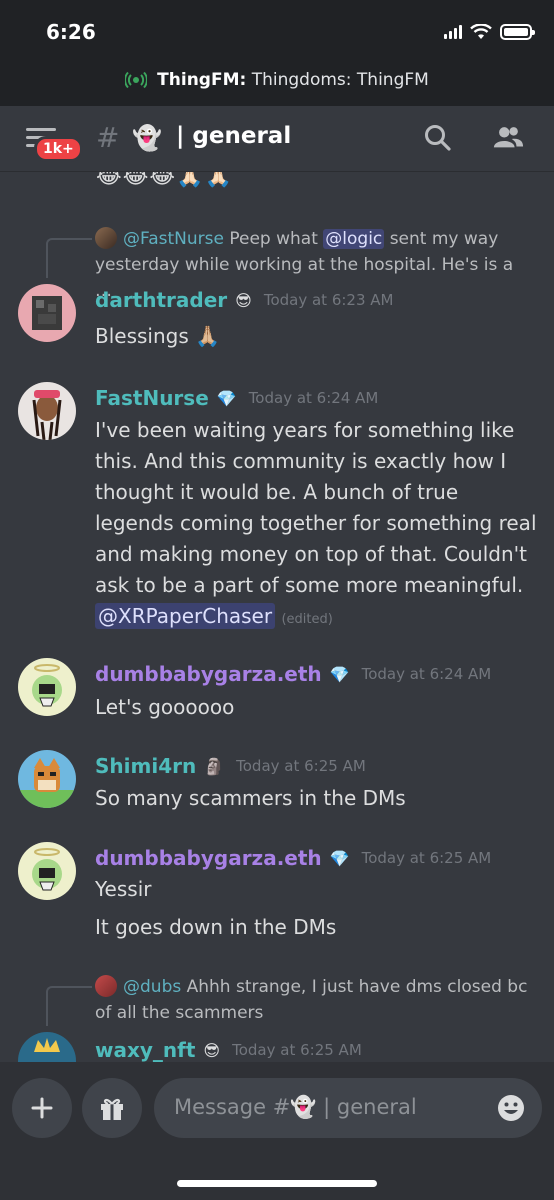 The width and height of the screenshot is (554, 1200). What do you see at coordinates (108, 137) in the screenshot?
I see `hash-icon: #` at bounding box center [108, 137].